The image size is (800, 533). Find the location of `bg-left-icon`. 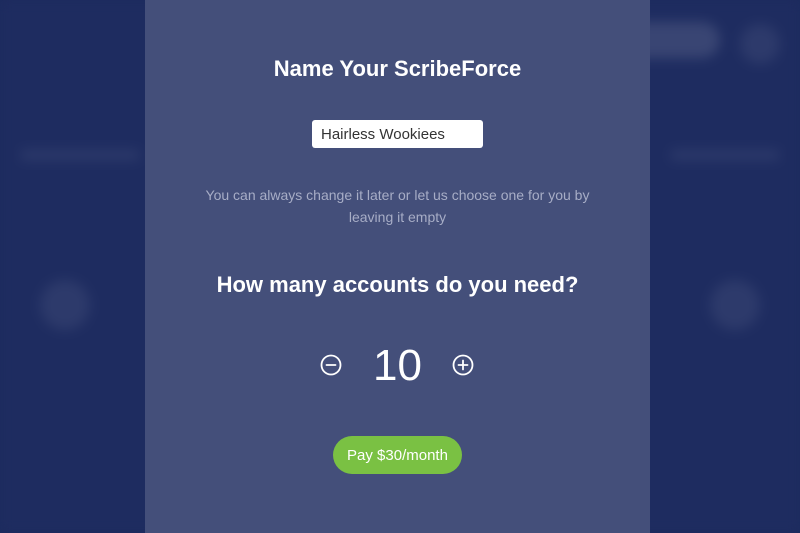

bg-left-icon is located at coordinates (65, 305).